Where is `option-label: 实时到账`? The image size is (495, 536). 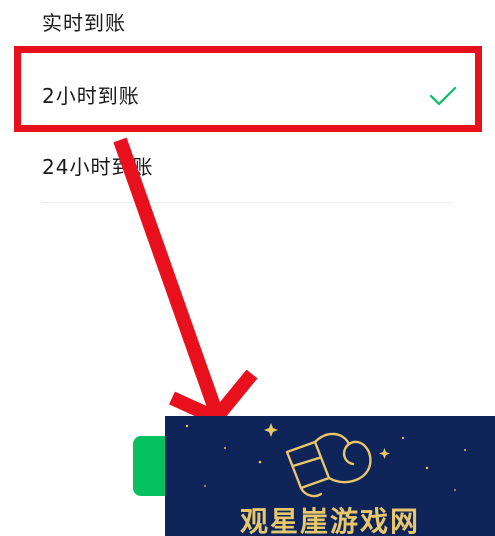
option-label: 实时到账 is located at coordinates (84, 23).